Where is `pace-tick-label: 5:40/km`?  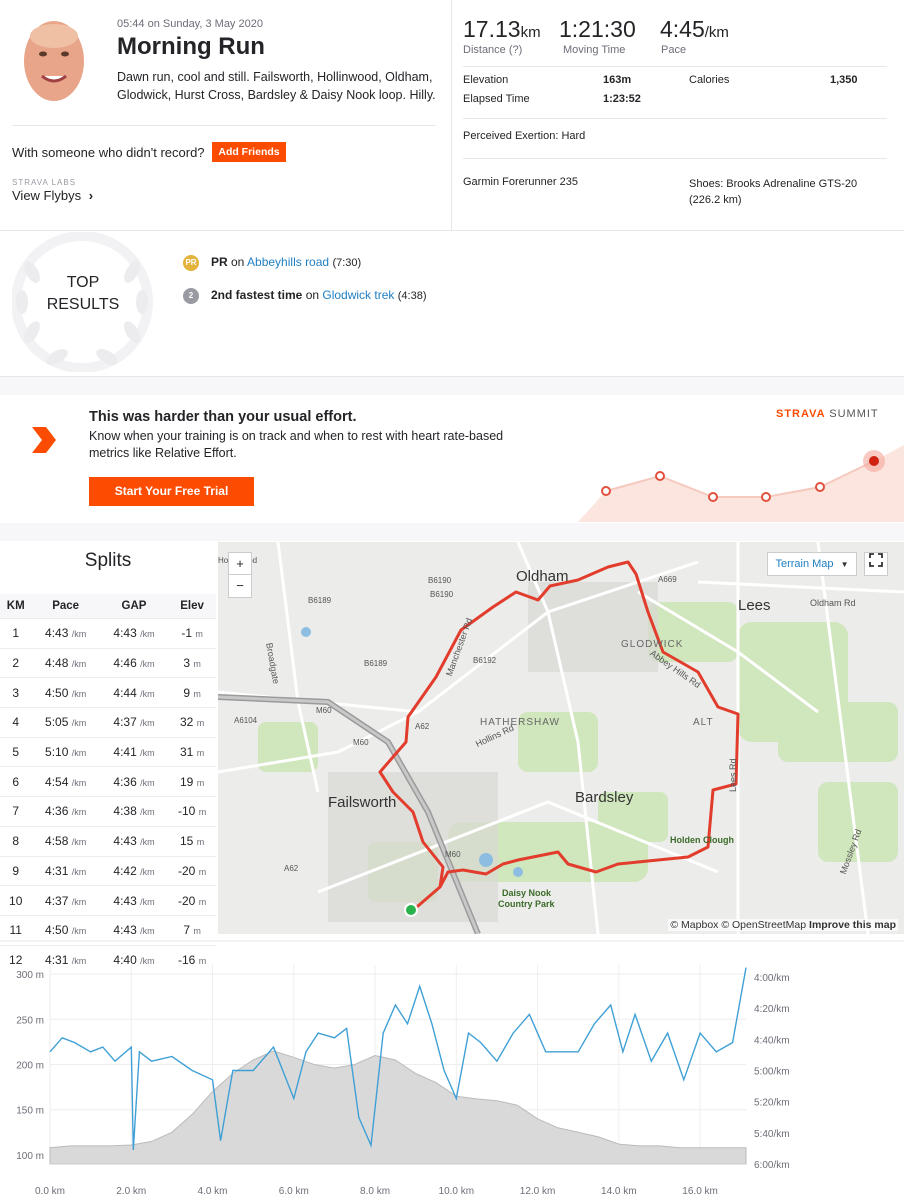
pace-tick-label: 5:40/km is located at coordinates (772, 1134).